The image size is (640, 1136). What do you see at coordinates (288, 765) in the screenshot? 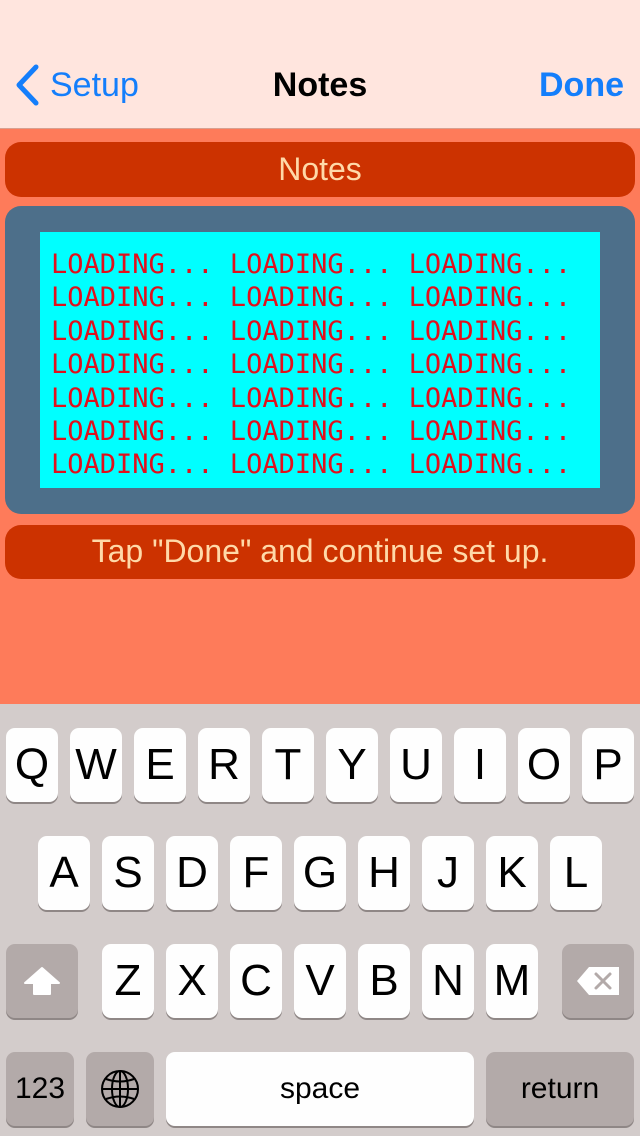
I see `key-t: T` at bounding box center [288, 765].